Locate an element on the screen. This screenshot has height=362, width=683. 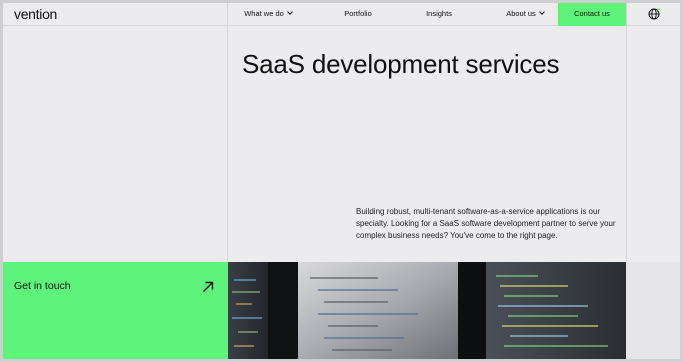
nav-about-us-label: About us is located at coordinates (521, 13).